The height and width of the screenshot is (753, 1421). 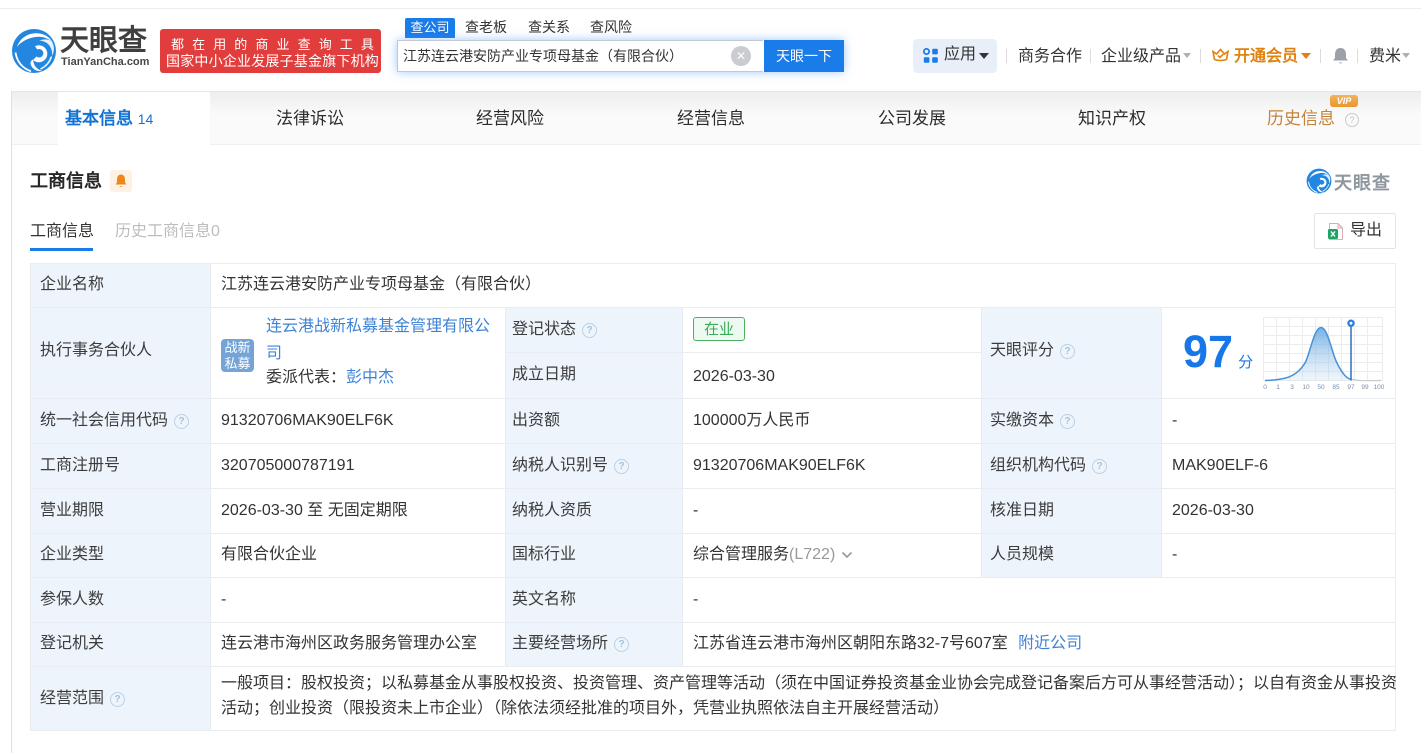 I want to click on svg-text: 0, so click(x=1265, y=387).